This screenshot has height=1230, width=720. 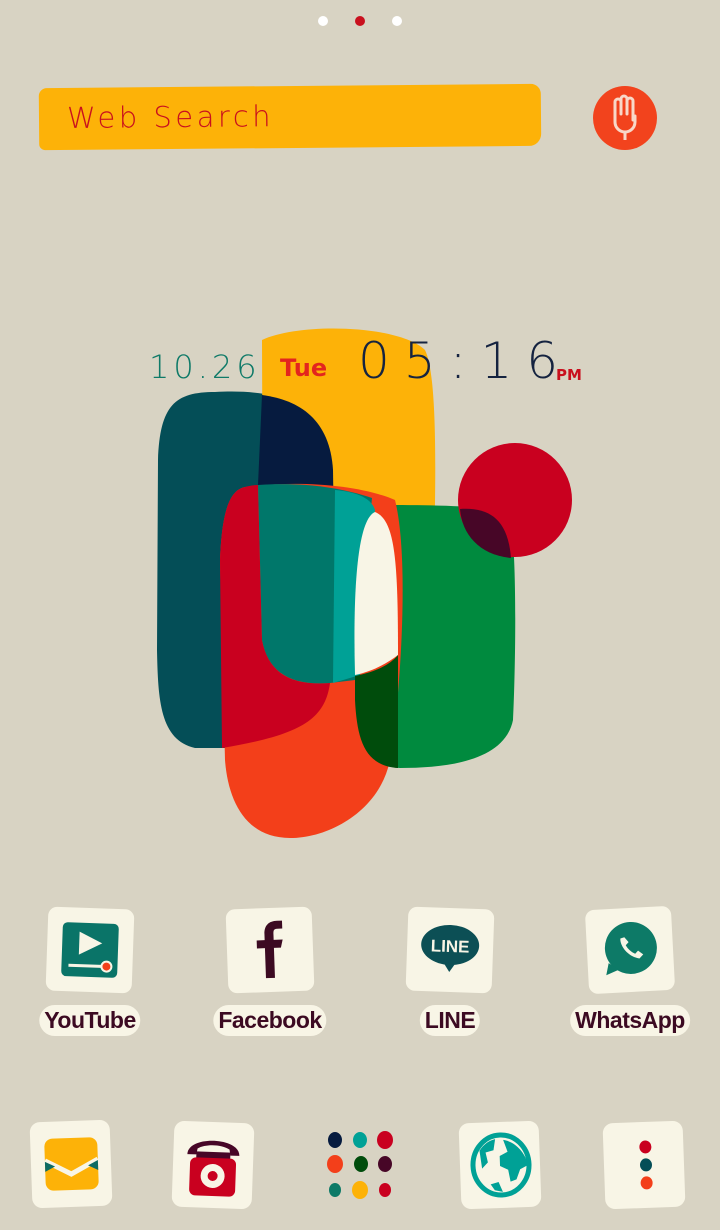 I want to click on app-line: LINE LINE, so click(x=450, y=977).